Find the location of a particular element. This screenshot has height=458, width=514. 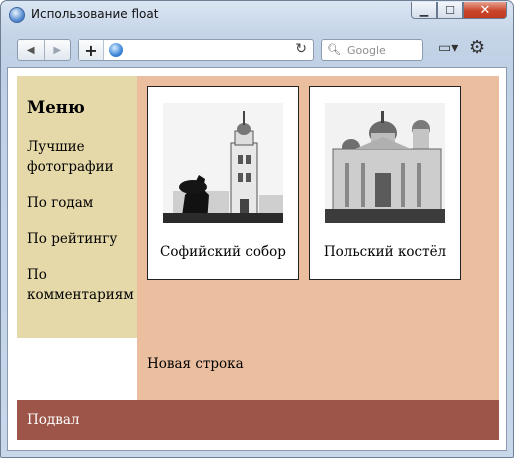

footer: Подвал is located at coordinates (258, 420).